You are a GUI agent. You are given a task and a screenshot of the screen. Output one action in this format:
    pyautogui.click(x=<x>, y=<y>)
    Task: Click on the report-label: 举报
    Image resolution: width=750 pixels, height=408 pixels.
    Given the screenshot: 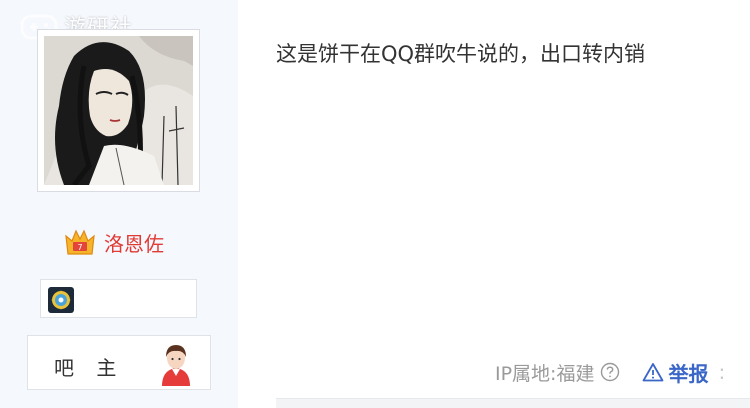 What is the action you would take?
    pyautogui.click(x=688, y=372)
    